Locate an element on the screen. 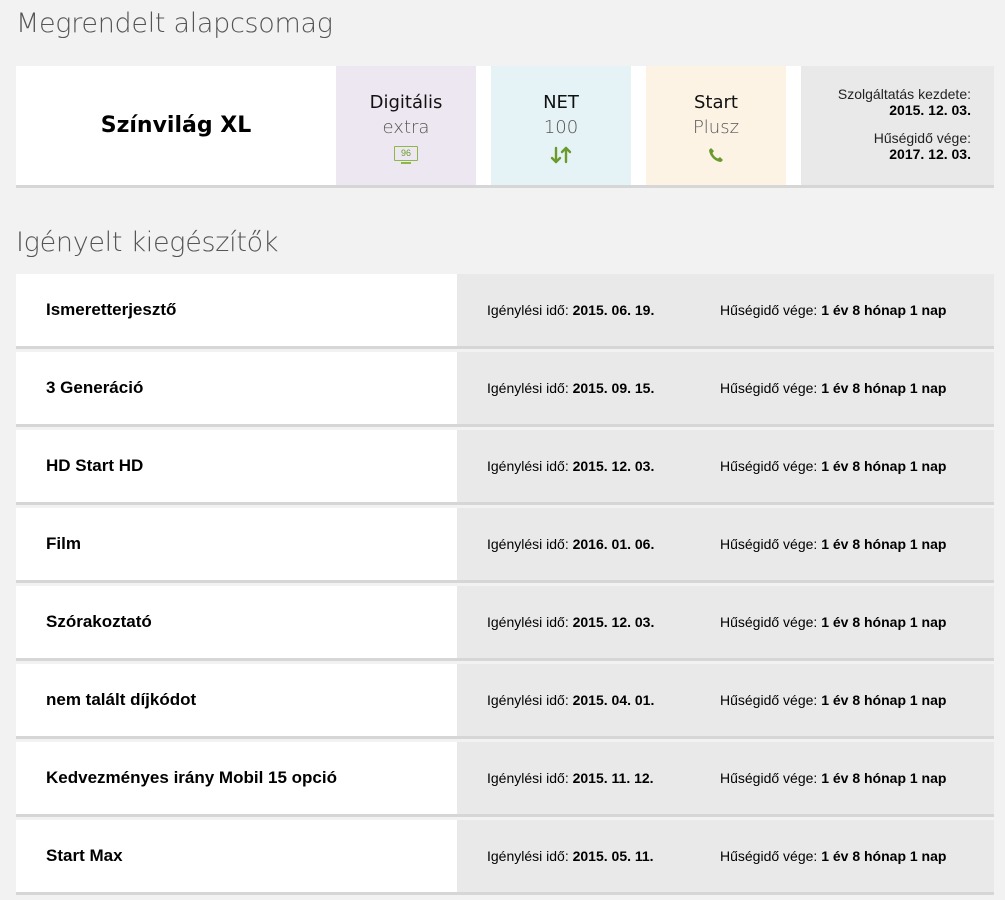 This screenshot has width=1005, height=900. tile-tv-title: Digitális is located at coordinates (406, 102).